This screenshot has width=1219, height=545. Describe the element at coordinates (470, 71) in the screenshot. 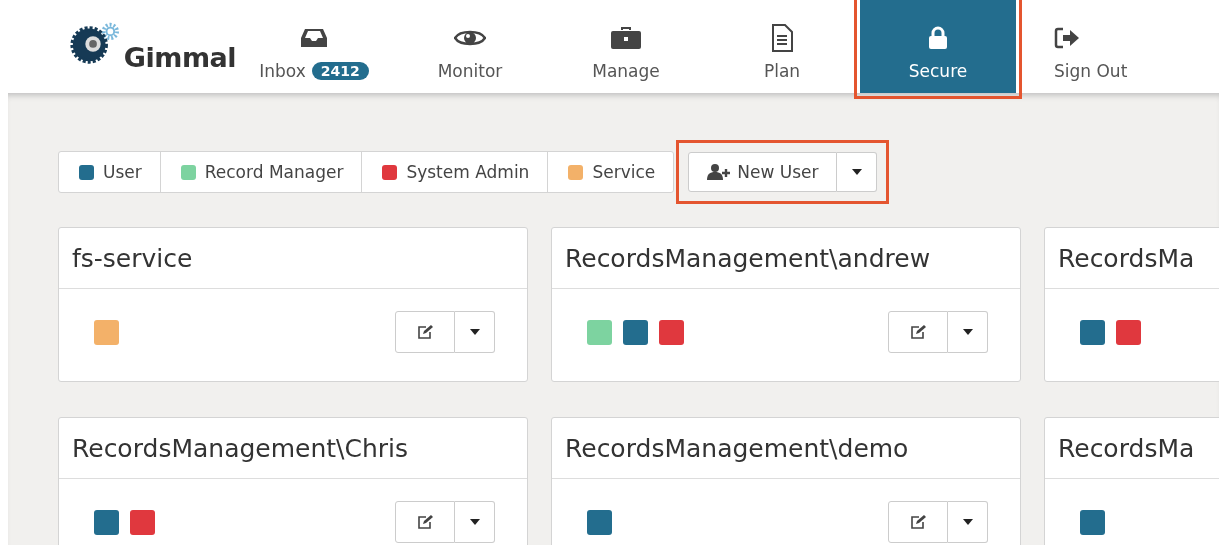

I see `tab-label: Monitor` at that location.